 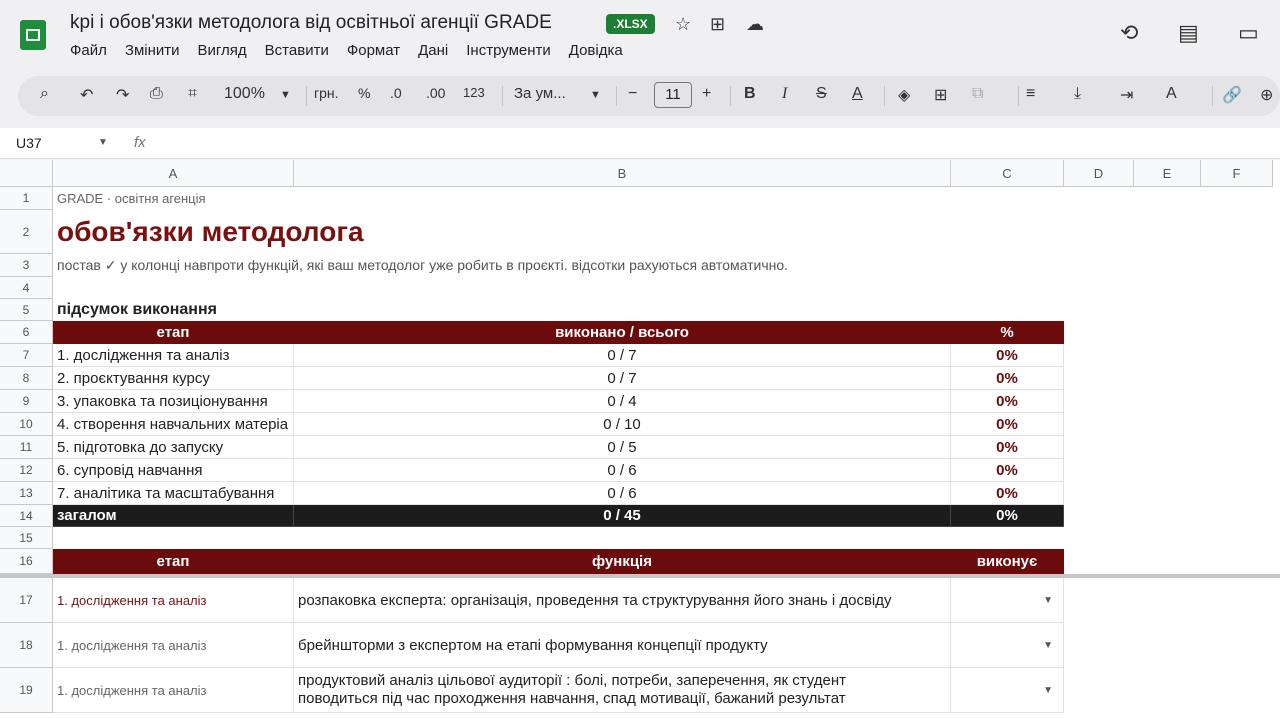 I want to click on total-percent: 0%, so click(x=1007, y=516).